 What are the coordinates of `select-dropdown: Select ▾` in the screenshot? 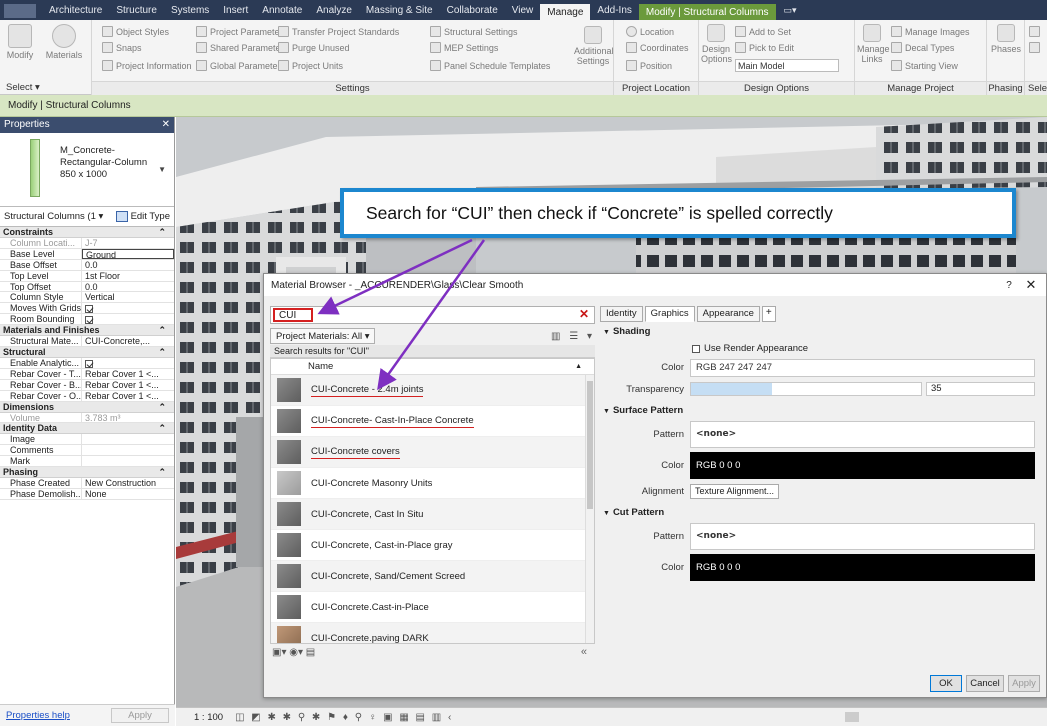 It's located at (115, 88).